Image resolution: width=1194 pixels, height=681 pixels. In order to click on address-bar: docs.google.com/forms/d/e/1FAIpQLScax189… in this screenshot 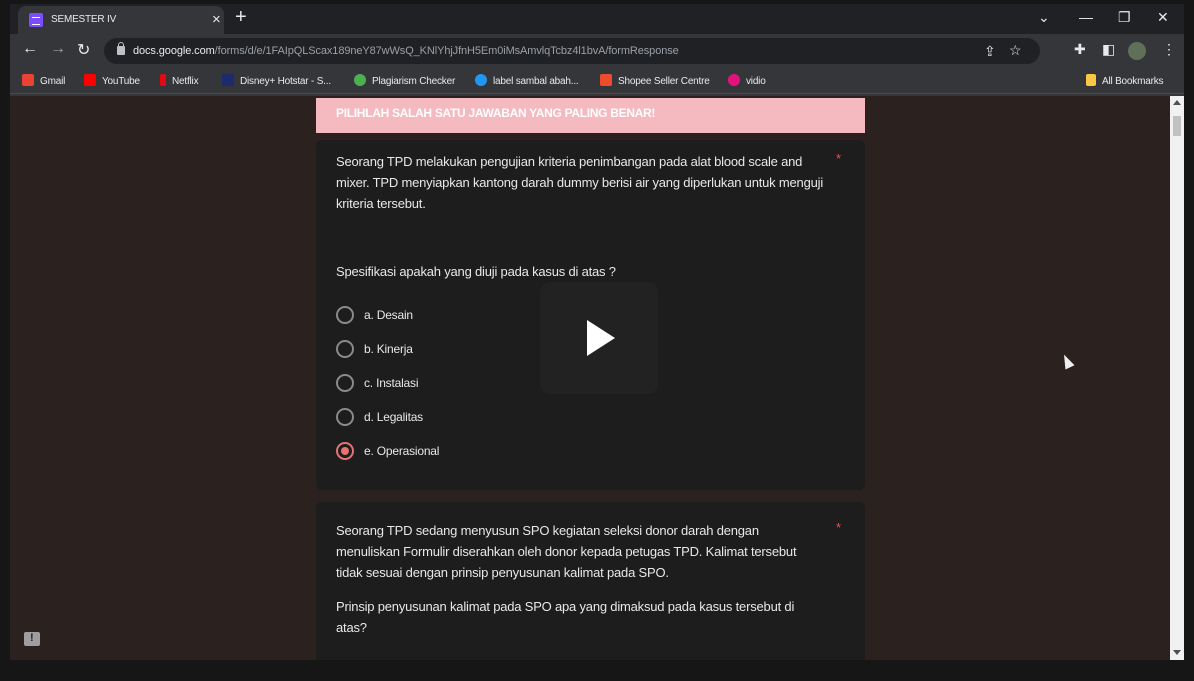, I will do `click(572, 51)`.